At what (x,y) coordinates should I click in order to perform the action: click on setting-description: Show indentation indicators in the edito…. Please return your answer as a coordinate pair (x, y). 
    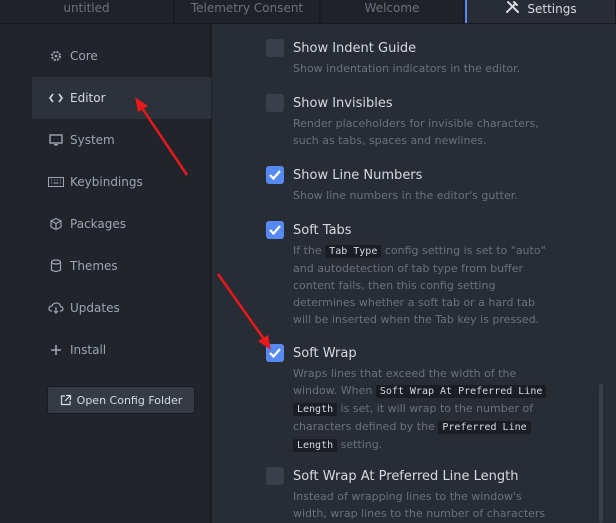
    Looking at the image, I should click on (407, 68).